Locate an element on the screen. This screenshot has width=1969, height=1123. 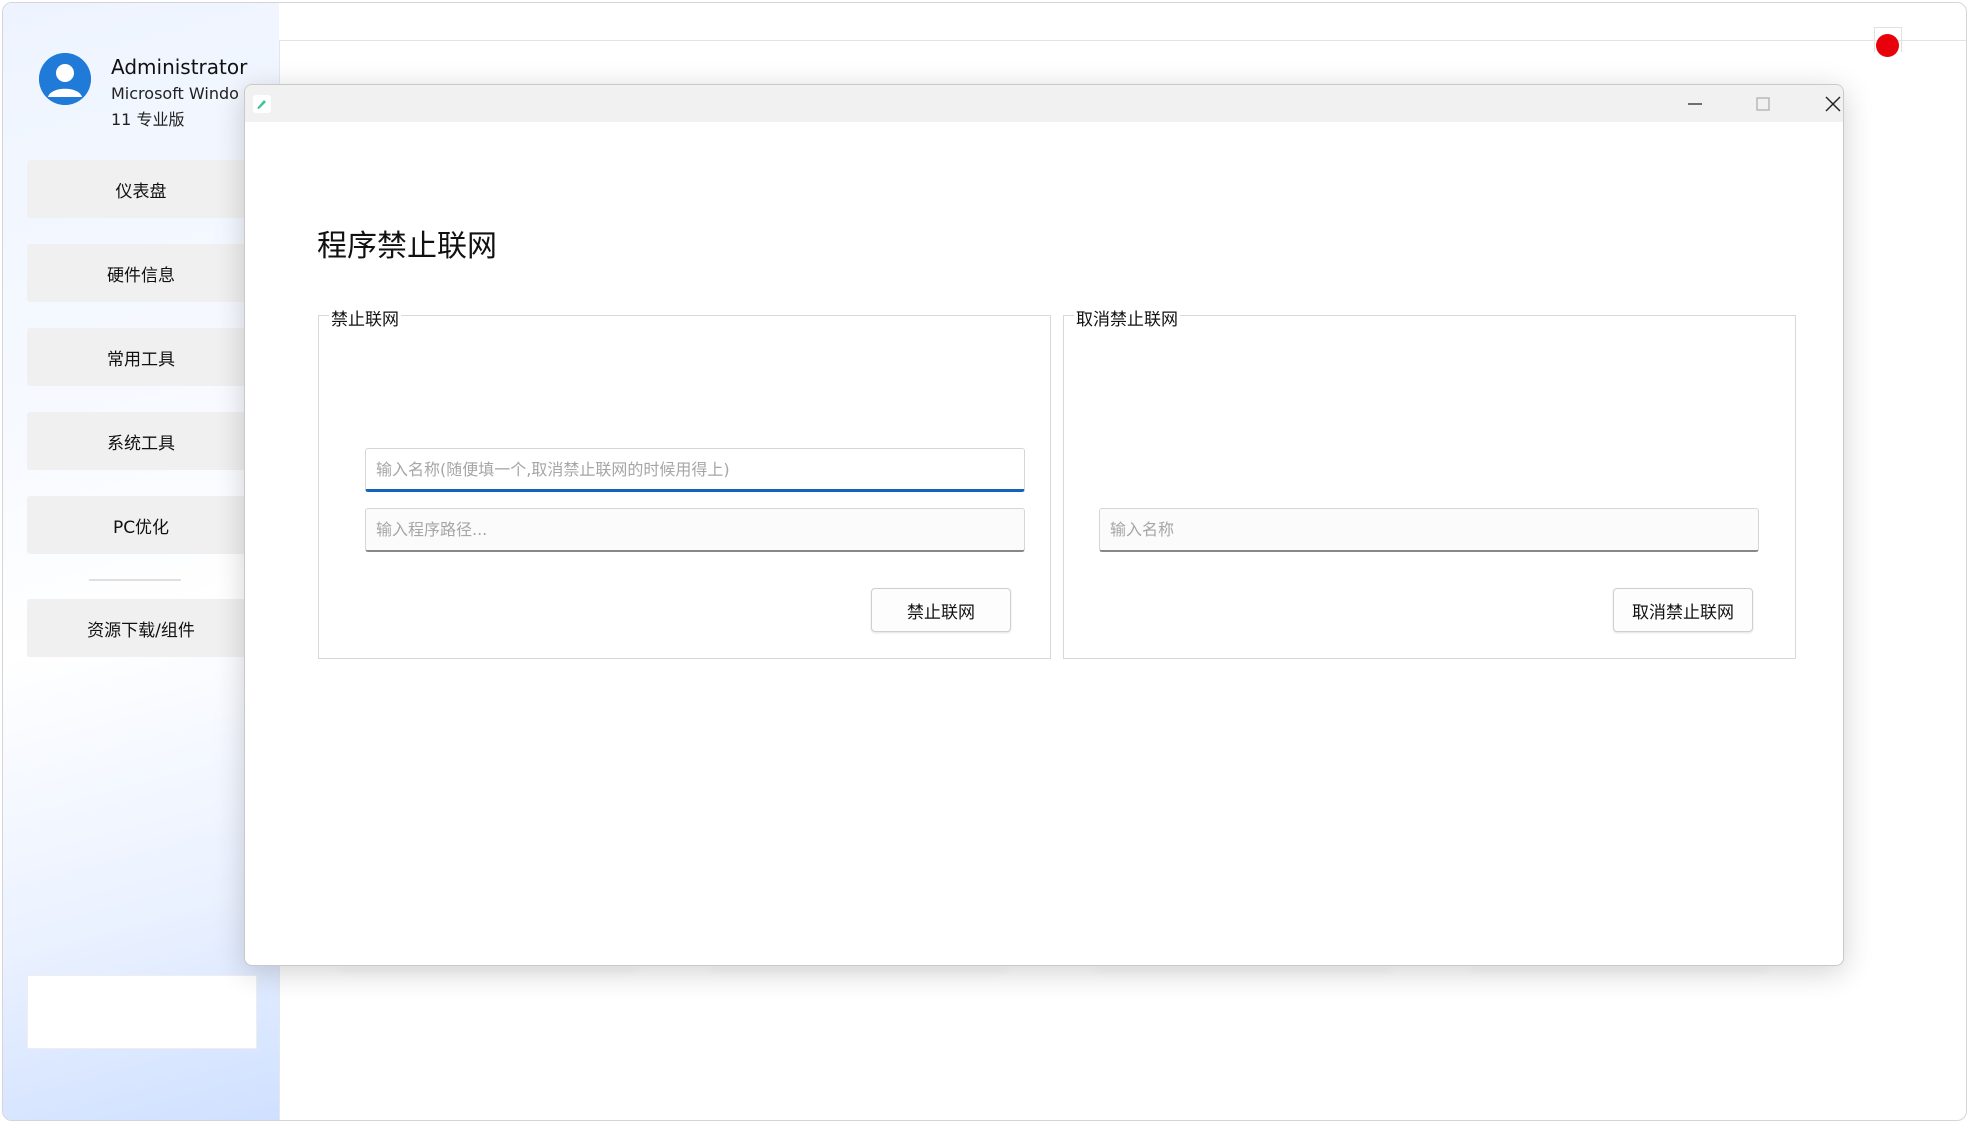
close-icon is located at coordinates (1824, 103).